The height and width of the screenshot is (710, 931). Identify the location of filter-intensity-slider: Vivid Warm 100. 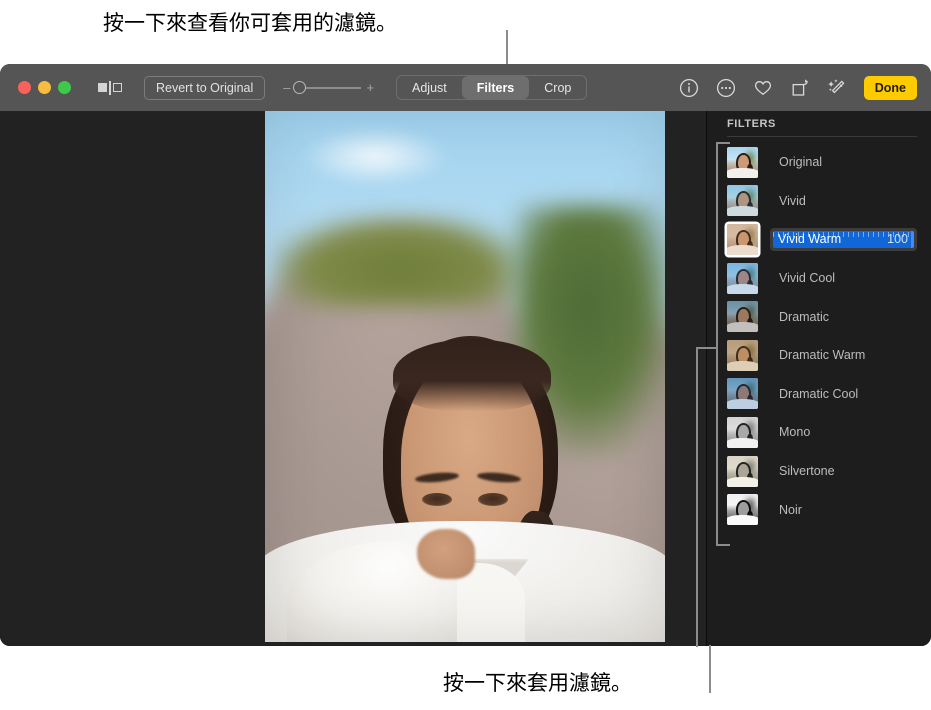
(843, 239).